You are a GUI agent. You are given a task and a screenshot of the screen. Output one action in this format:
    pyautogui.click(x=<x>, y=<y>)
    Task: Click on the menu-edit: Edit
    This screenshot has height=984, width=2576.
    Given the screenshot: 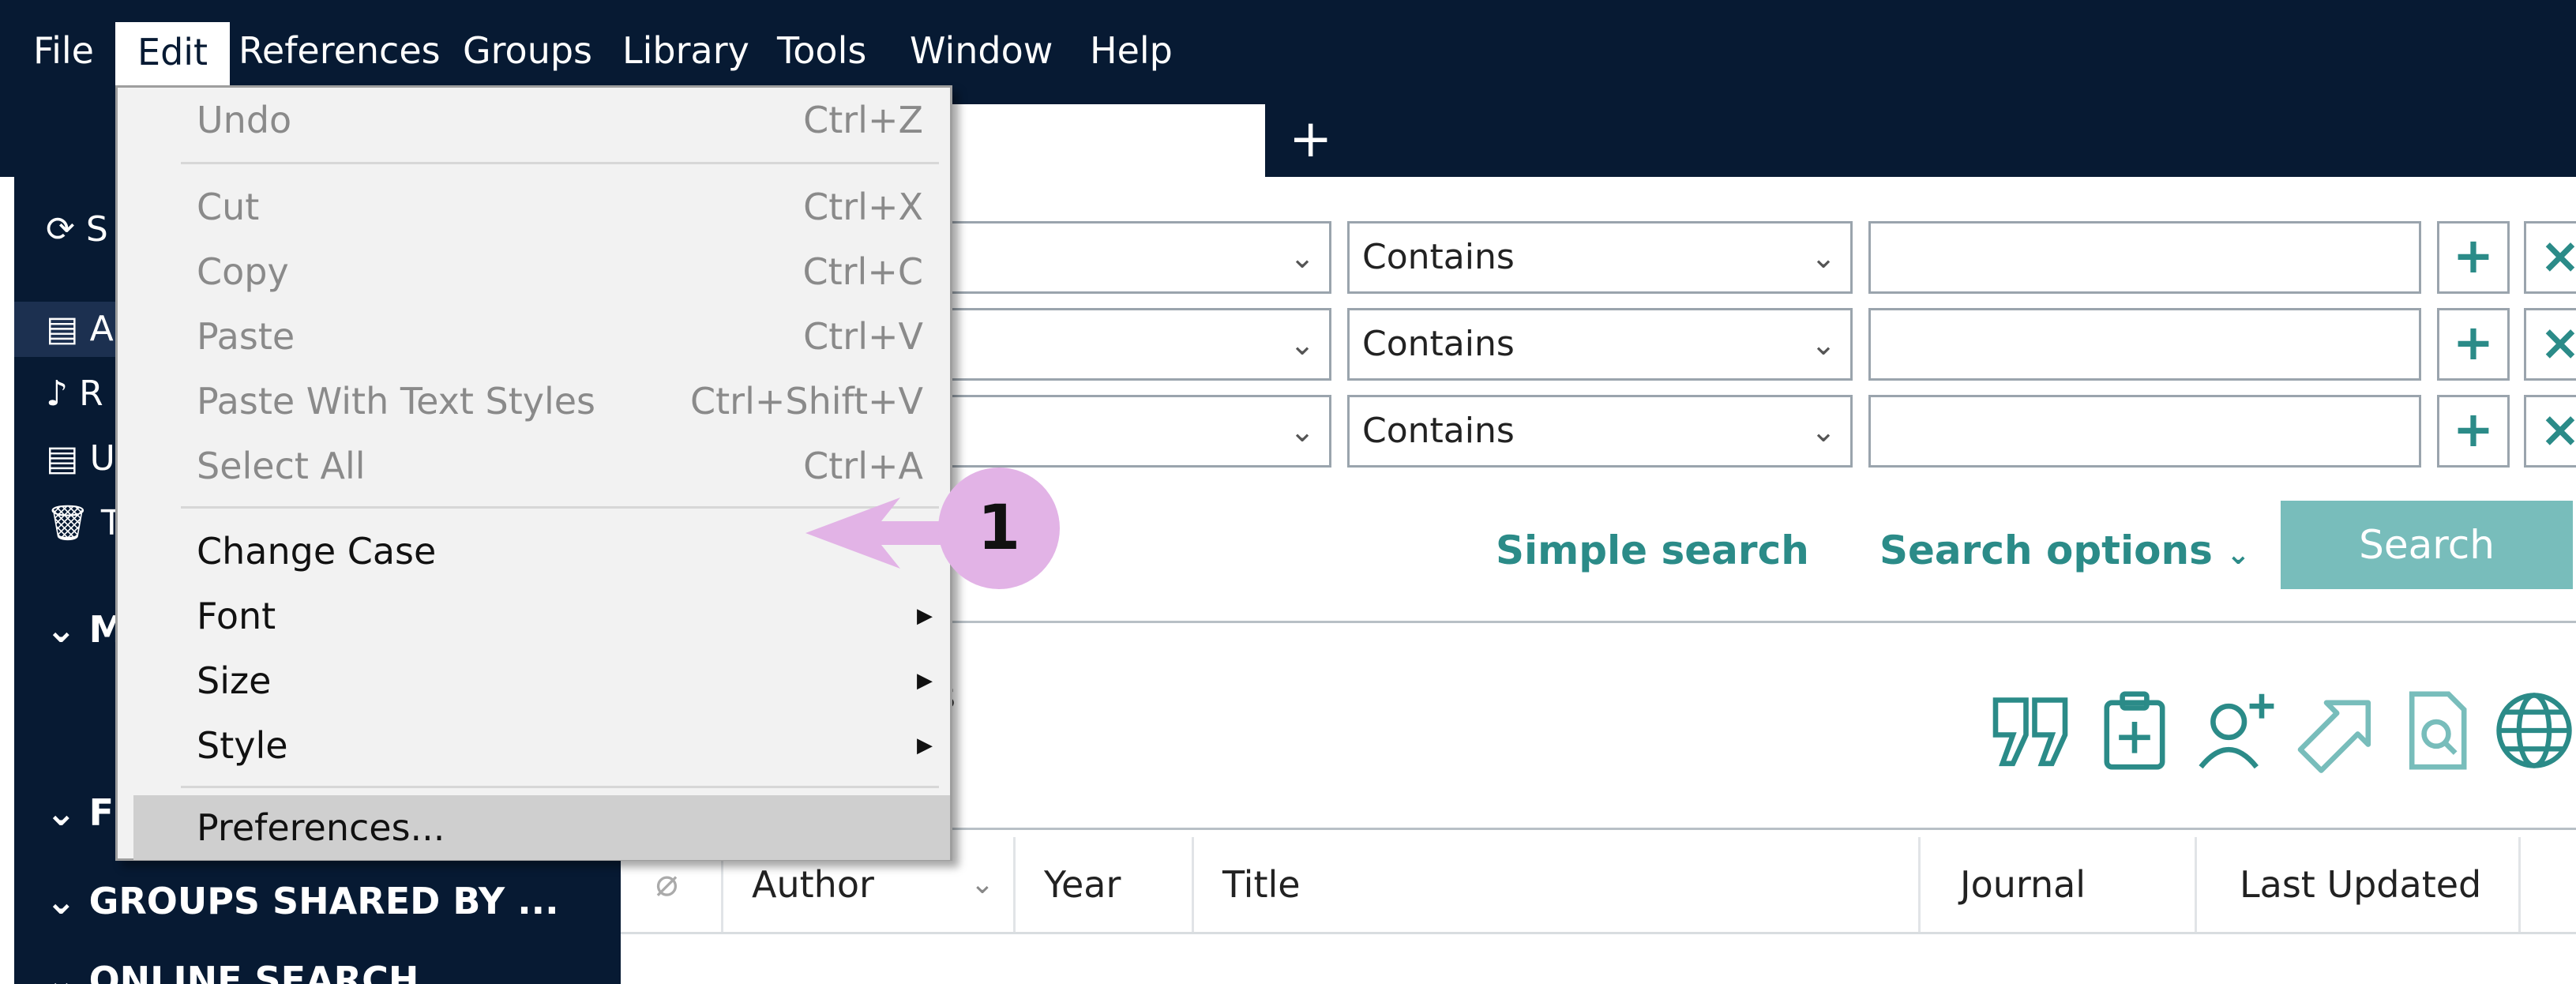 What is the action you would take?
    pyautogui.click(x=173, y=54)
    